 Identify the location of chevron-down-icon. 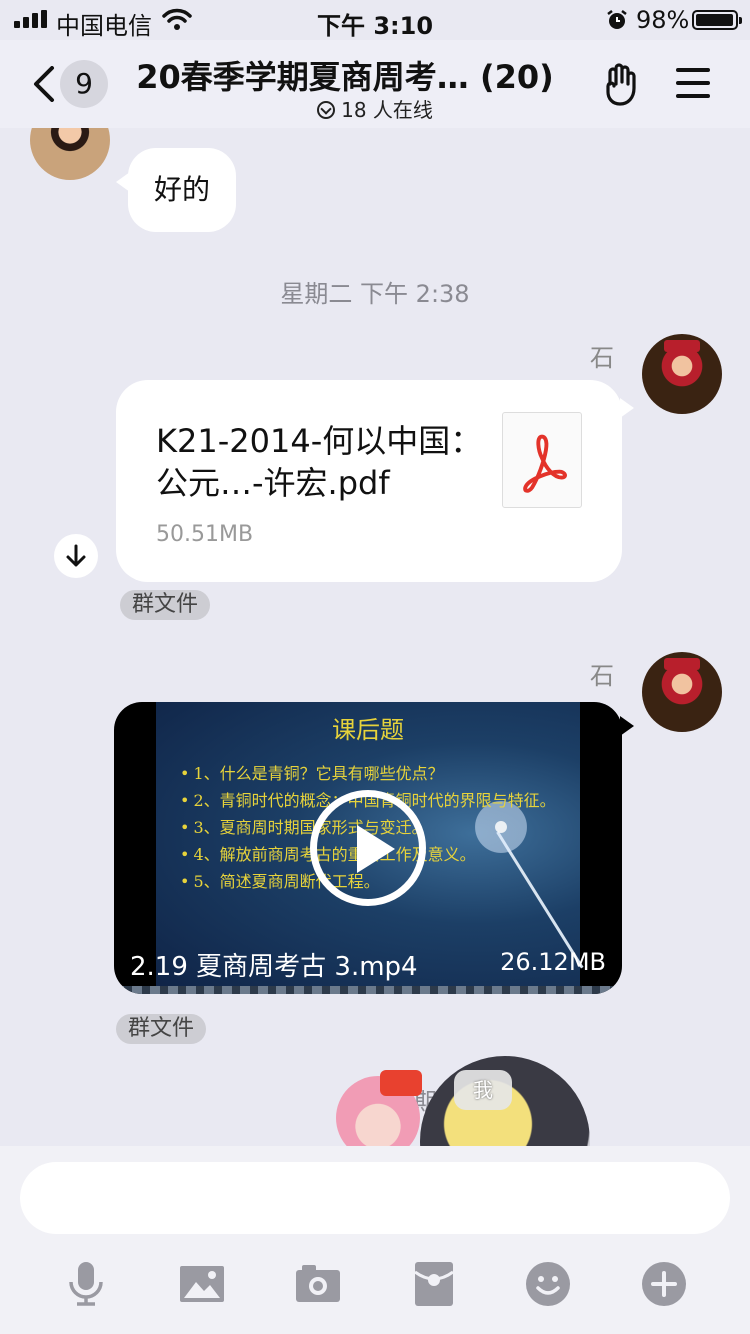
(326, 110).